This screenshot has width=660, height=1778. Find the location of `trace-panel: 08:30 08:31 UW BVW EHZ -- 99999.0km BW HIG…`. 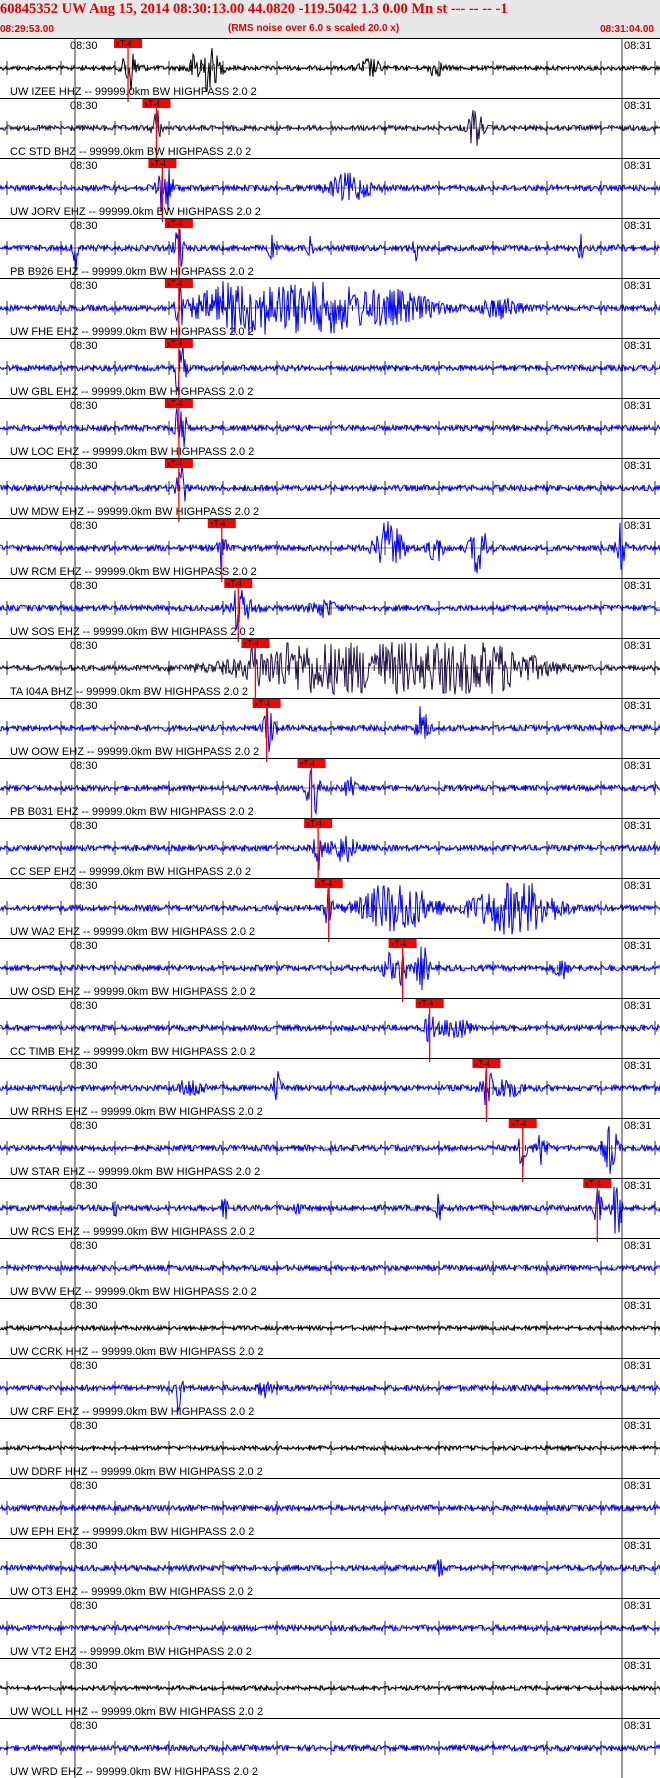

trace-panel: 08:30 08:31 UW BVW EHZ -- 99999.0km BW HIG… is located at coordinates (330, 1268).